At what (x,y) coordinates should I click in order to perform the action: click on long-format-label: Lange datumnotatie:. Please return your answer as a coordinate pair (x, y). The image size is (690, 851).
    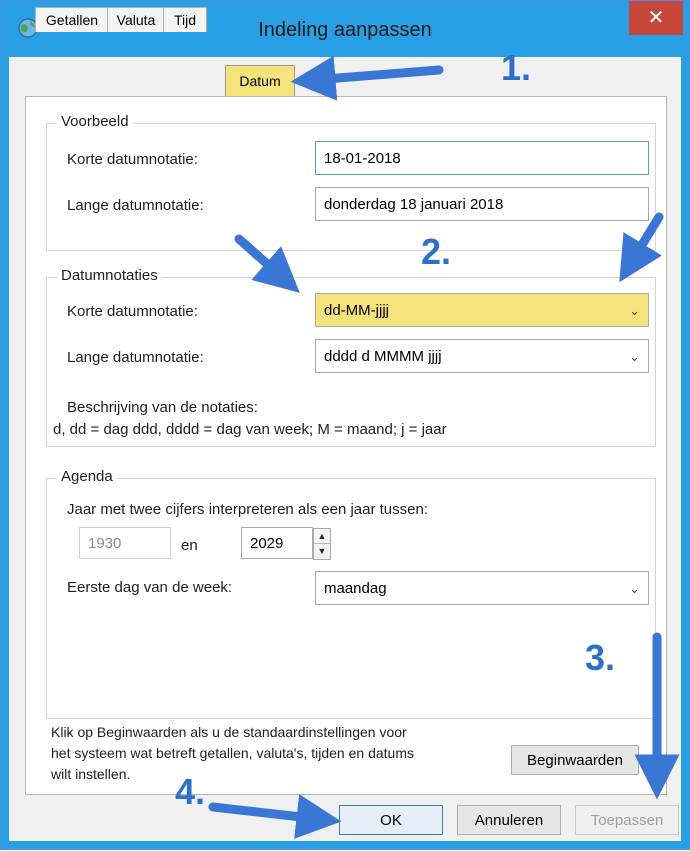
    Looking at the image, I should click on (135, 357).